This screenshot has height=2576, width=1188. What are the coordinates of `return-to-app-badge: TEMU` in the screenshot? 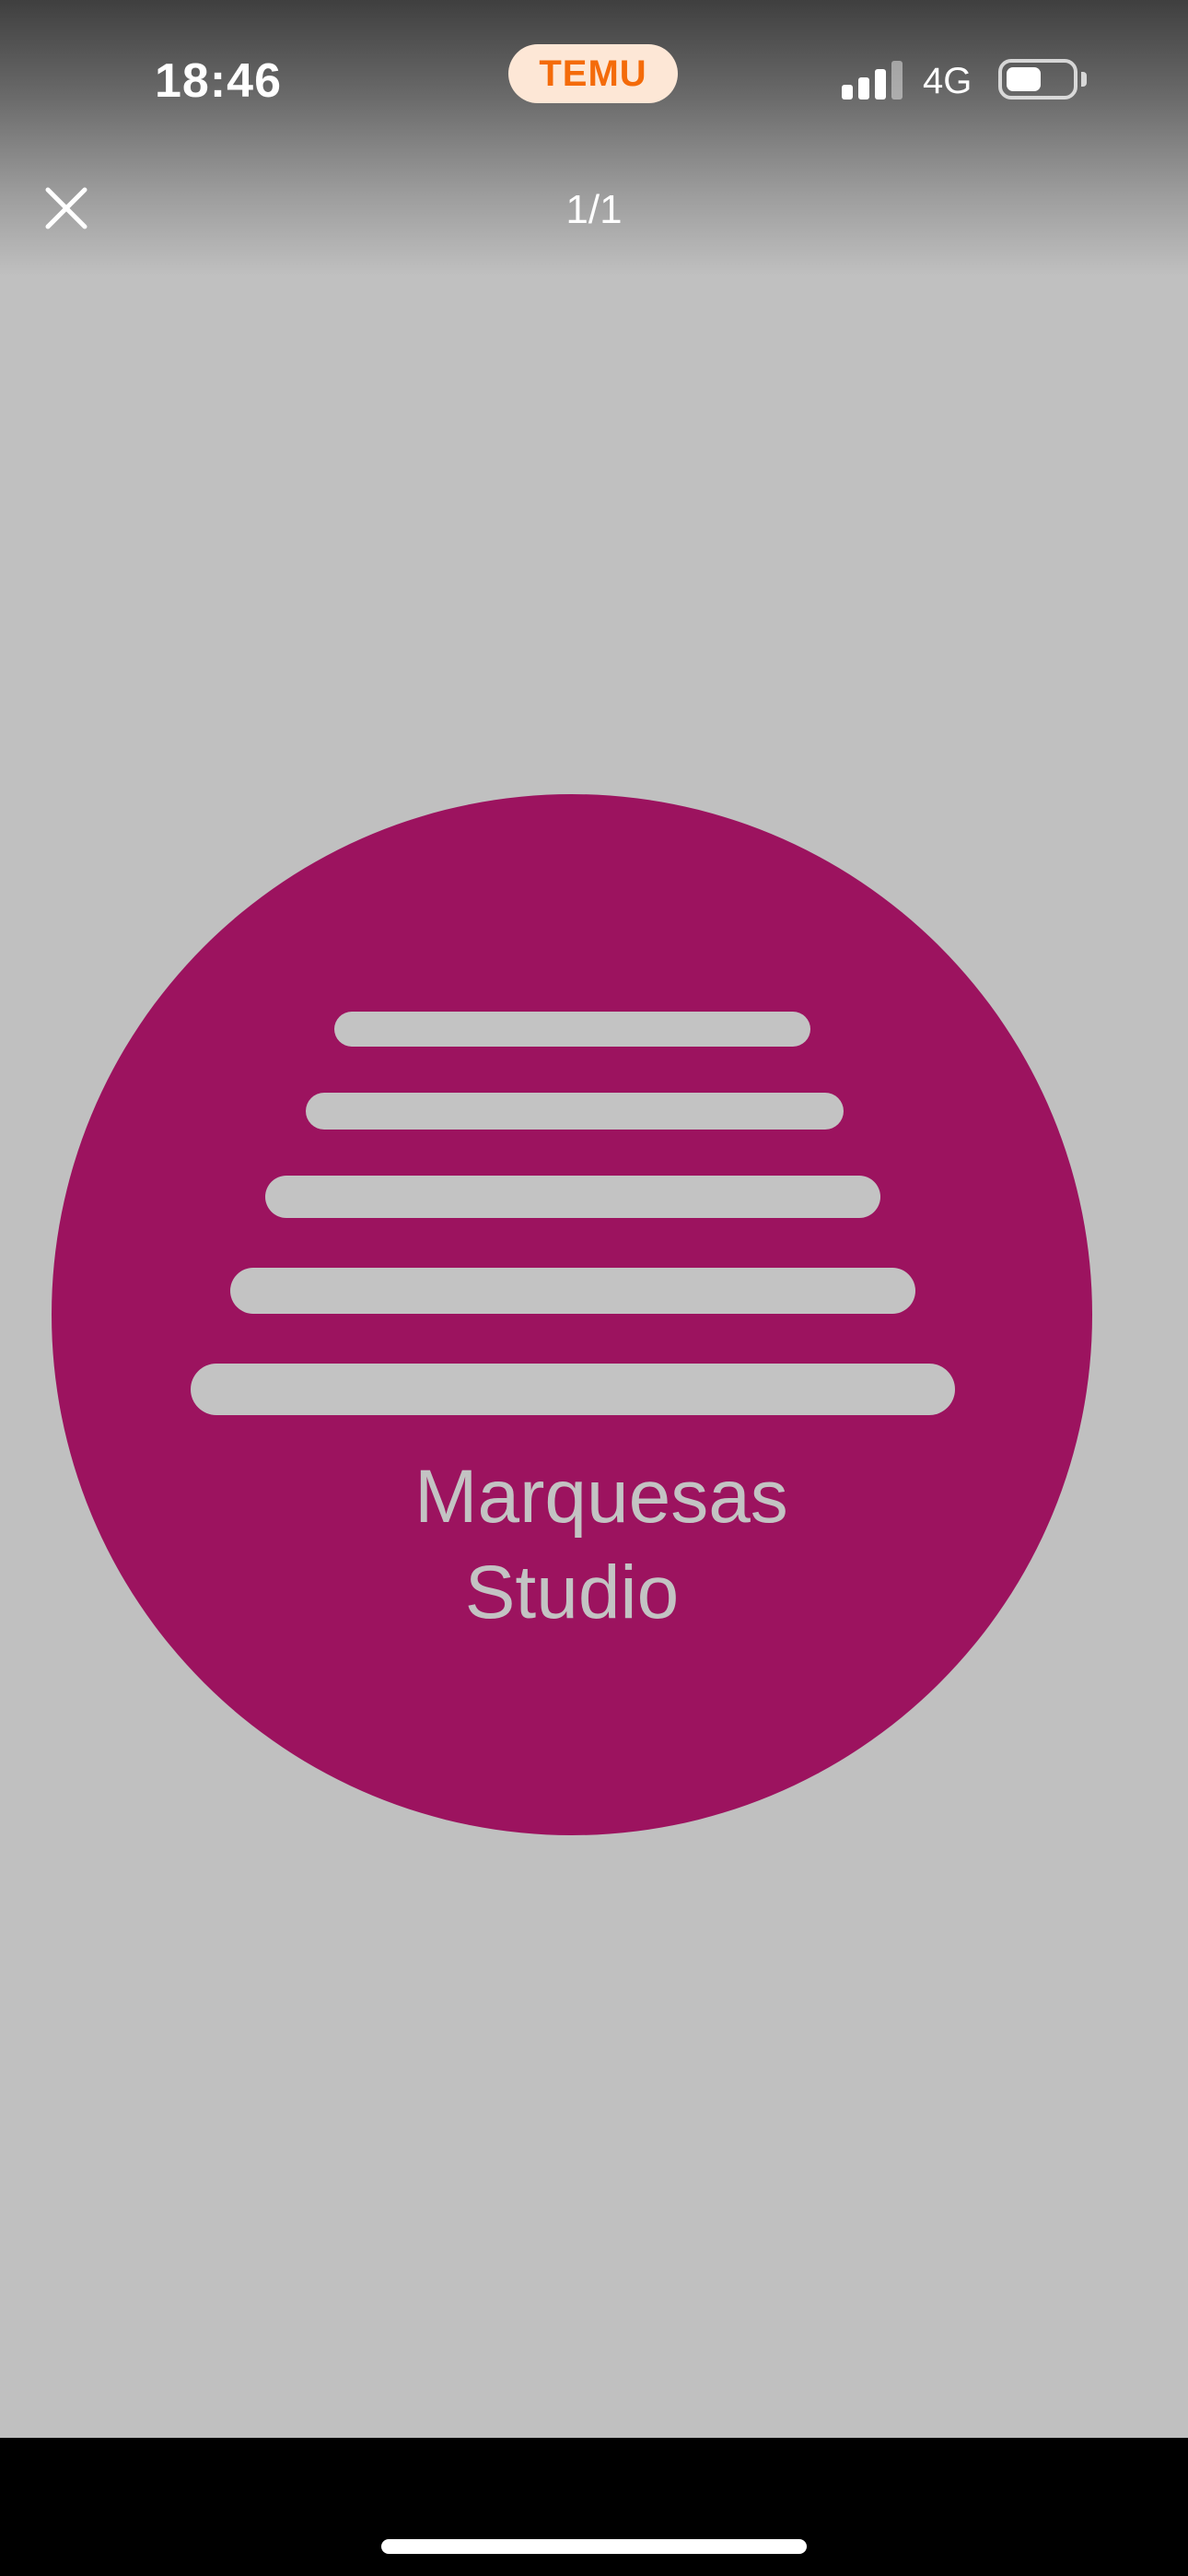 It's located at (593, 73).